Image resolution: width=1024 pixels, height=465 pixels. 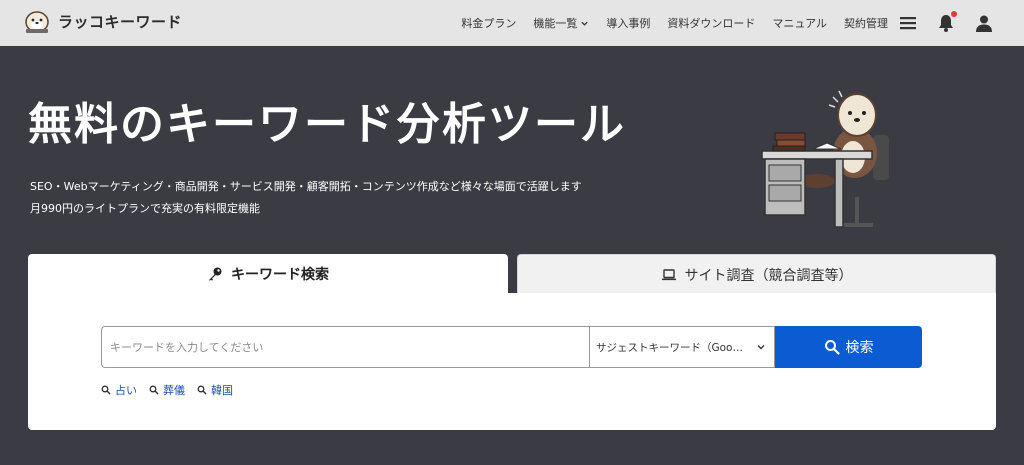 What do you see at coordinates (671, 347) in the screenshot?
I see `search-mode-value: サジェストキーワード（Google）` at bounding box center [671, 347].